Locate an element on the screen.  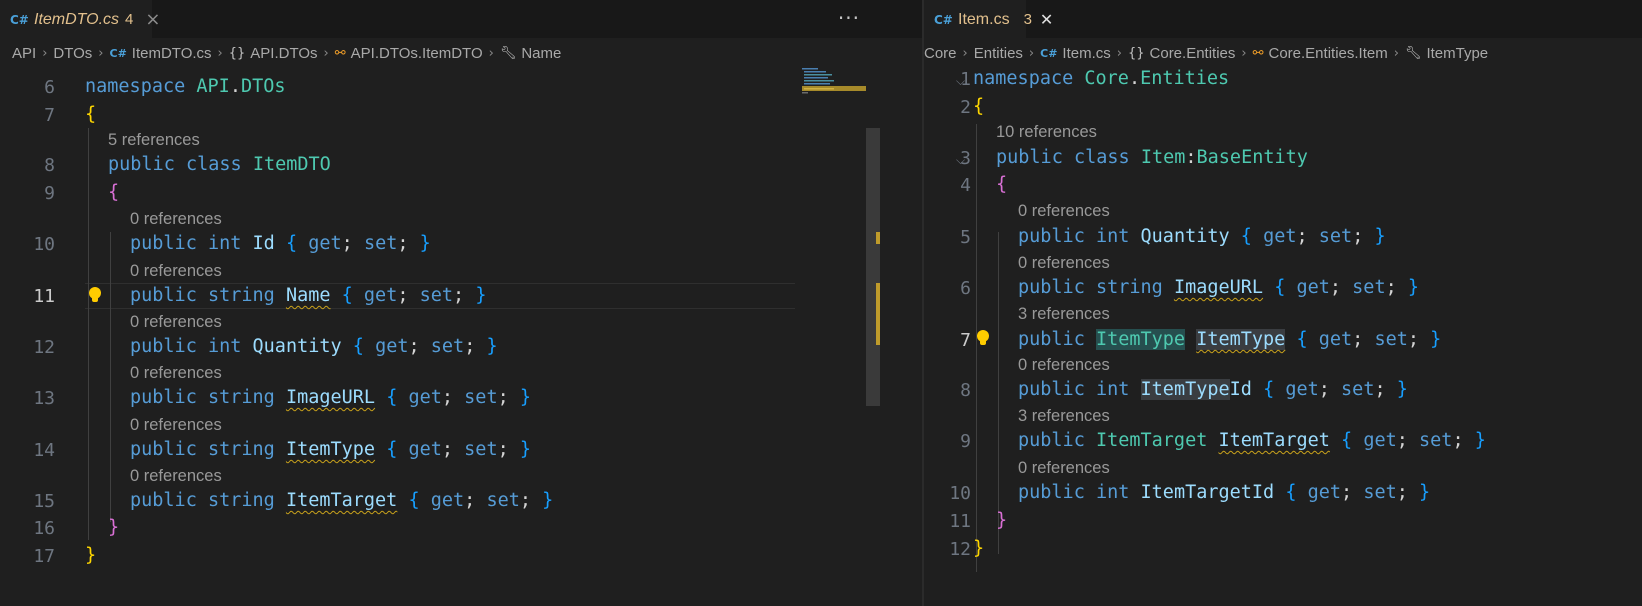
code-line: namespace Core.Entities is located at coordinates (1101, 78).